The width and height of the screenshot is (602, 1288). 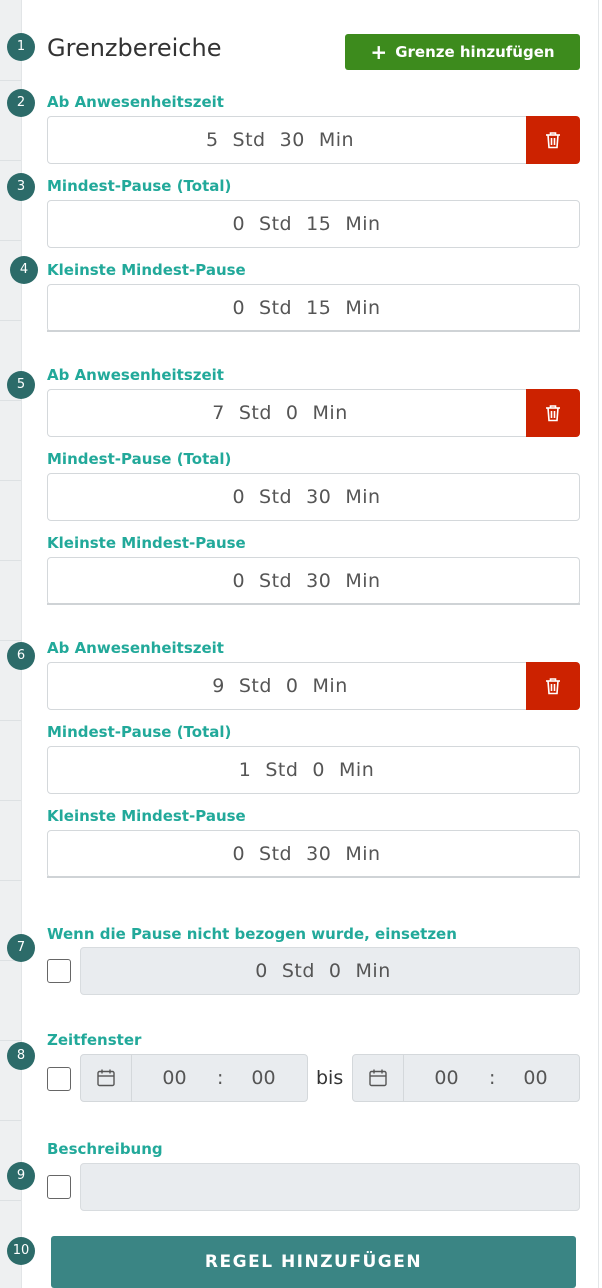 I want to click on smallest-min-break-input: 0 Std 15 Min, so click(x=313, y=308).